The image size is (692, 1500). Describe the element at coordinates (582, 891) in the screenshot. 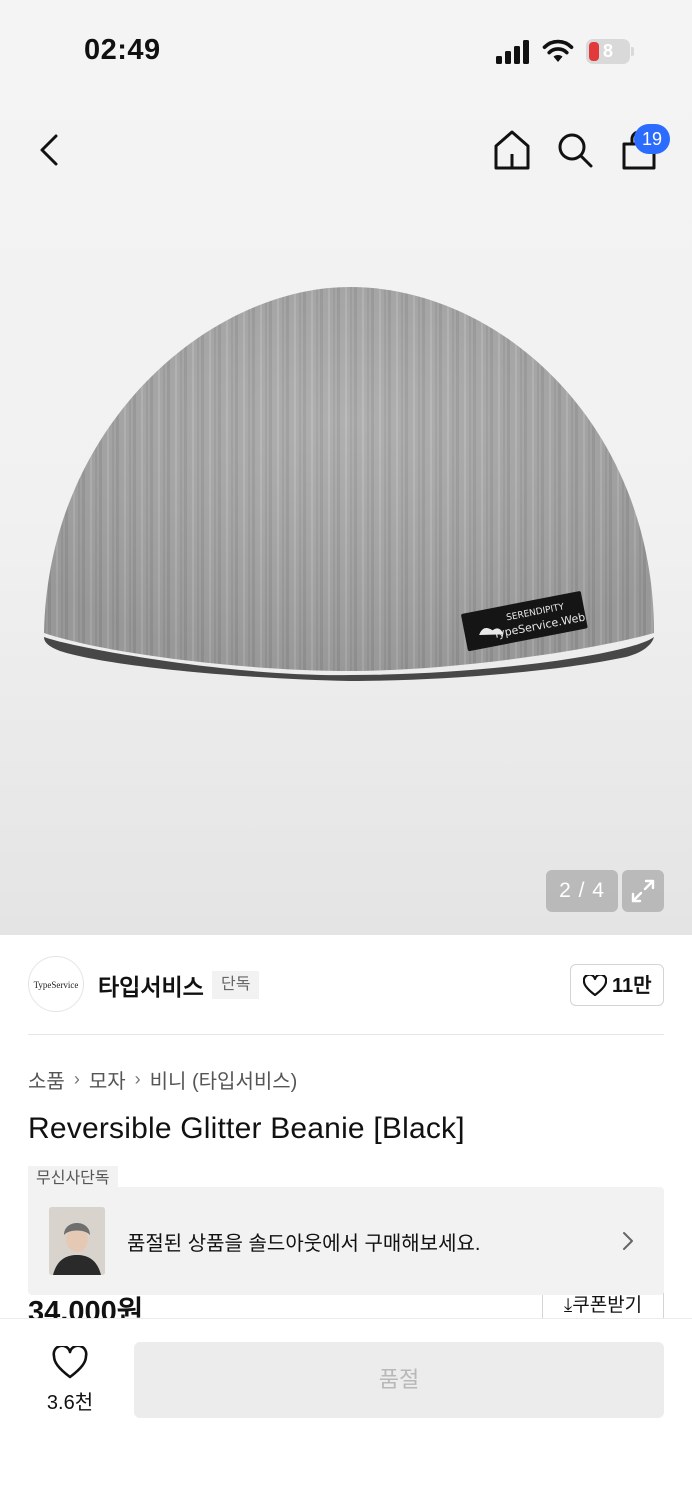

I see `gallery-pager: 2 / 4` at that location.